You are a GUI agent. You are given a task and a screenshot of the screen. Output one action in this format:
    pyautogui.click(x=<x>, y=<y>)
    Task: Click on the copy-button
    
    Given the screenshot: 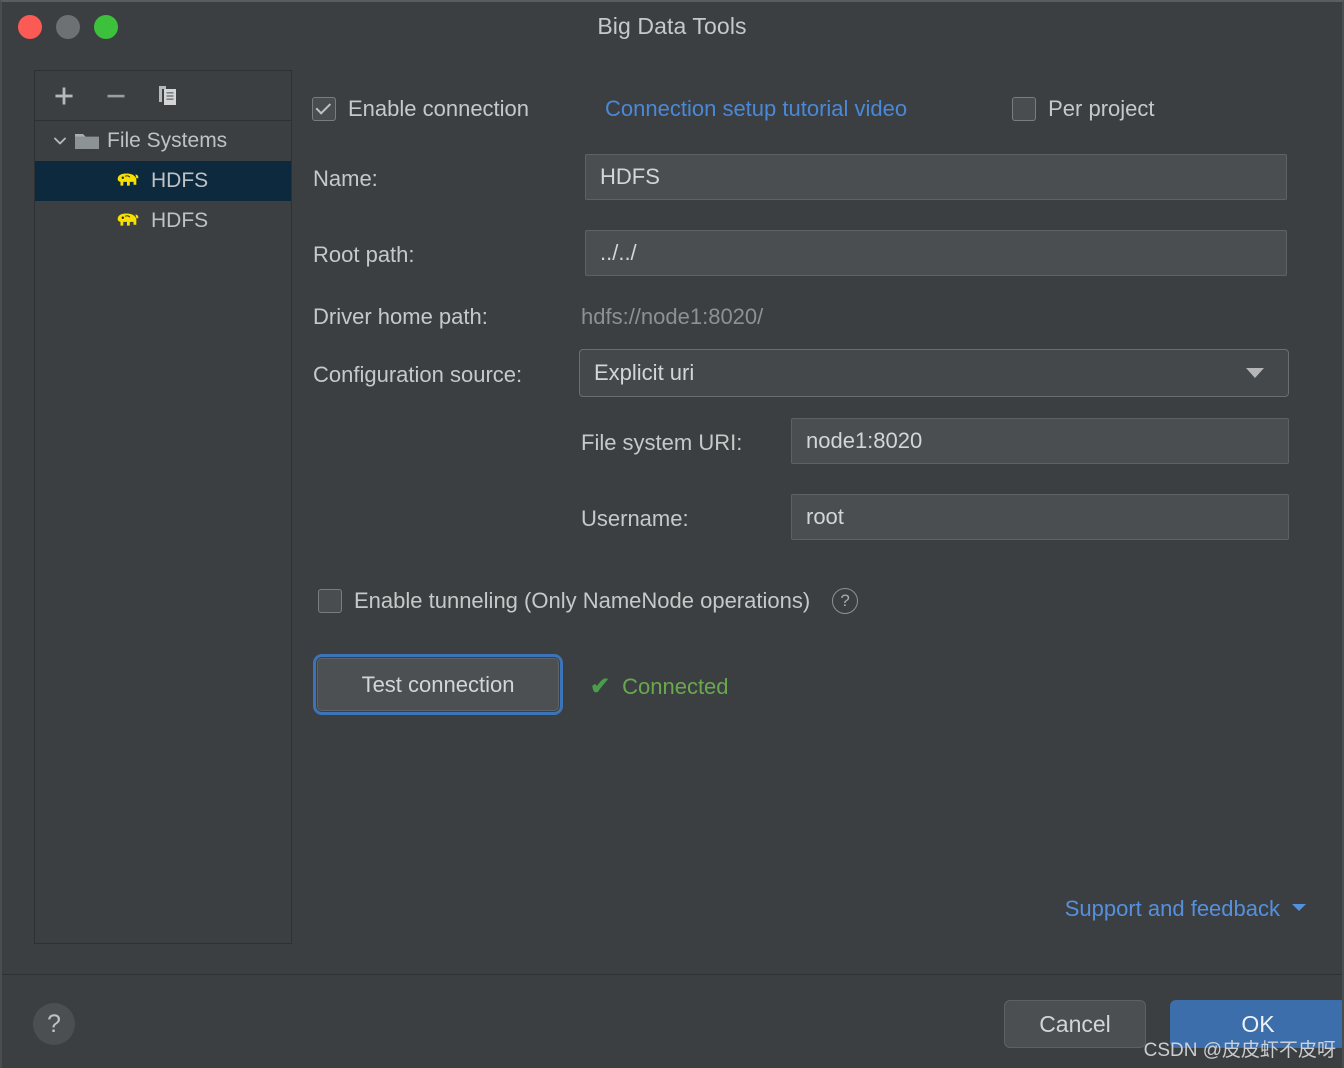 What is the action you would take?
    pyautogui.click(x=168, y=96)
    